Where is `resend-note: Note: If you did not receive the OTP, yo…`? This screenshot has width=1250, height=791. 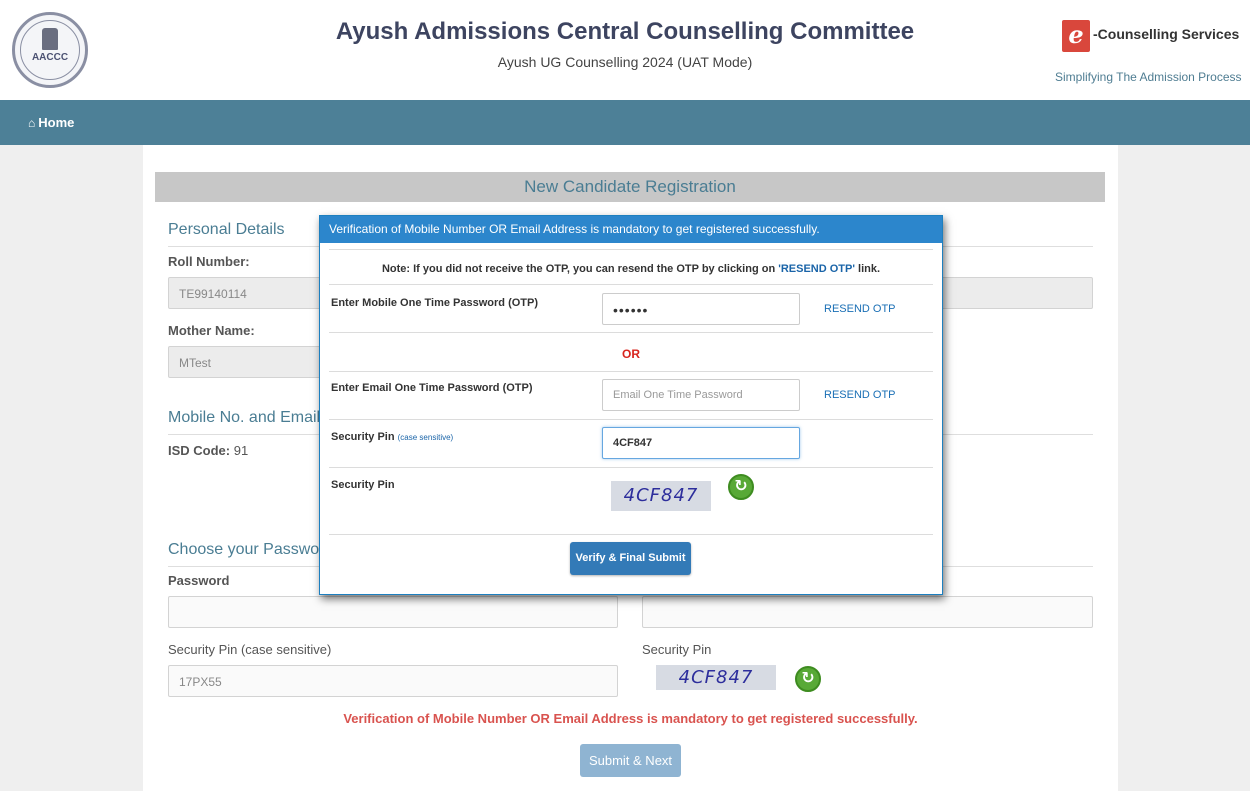
resend-note: Note: If you did not receive the OTP, yo… is located at coordinates (631, 269).